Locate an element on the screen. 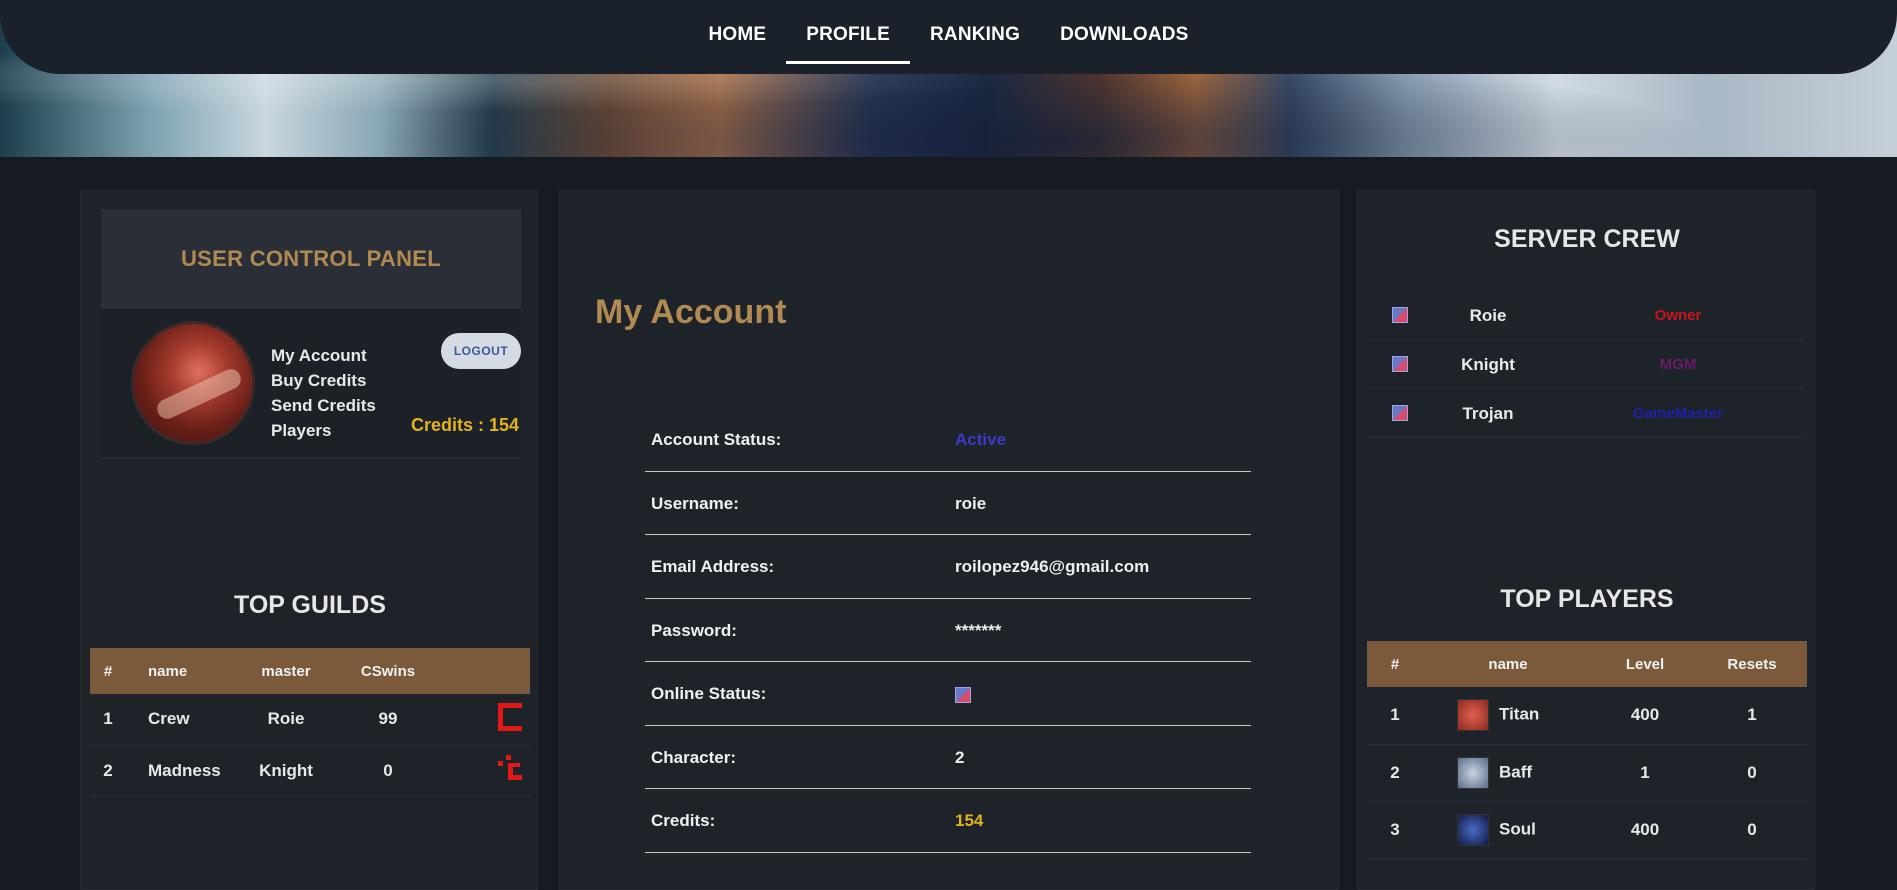  value-online-status is located at coordinates (963, 693).